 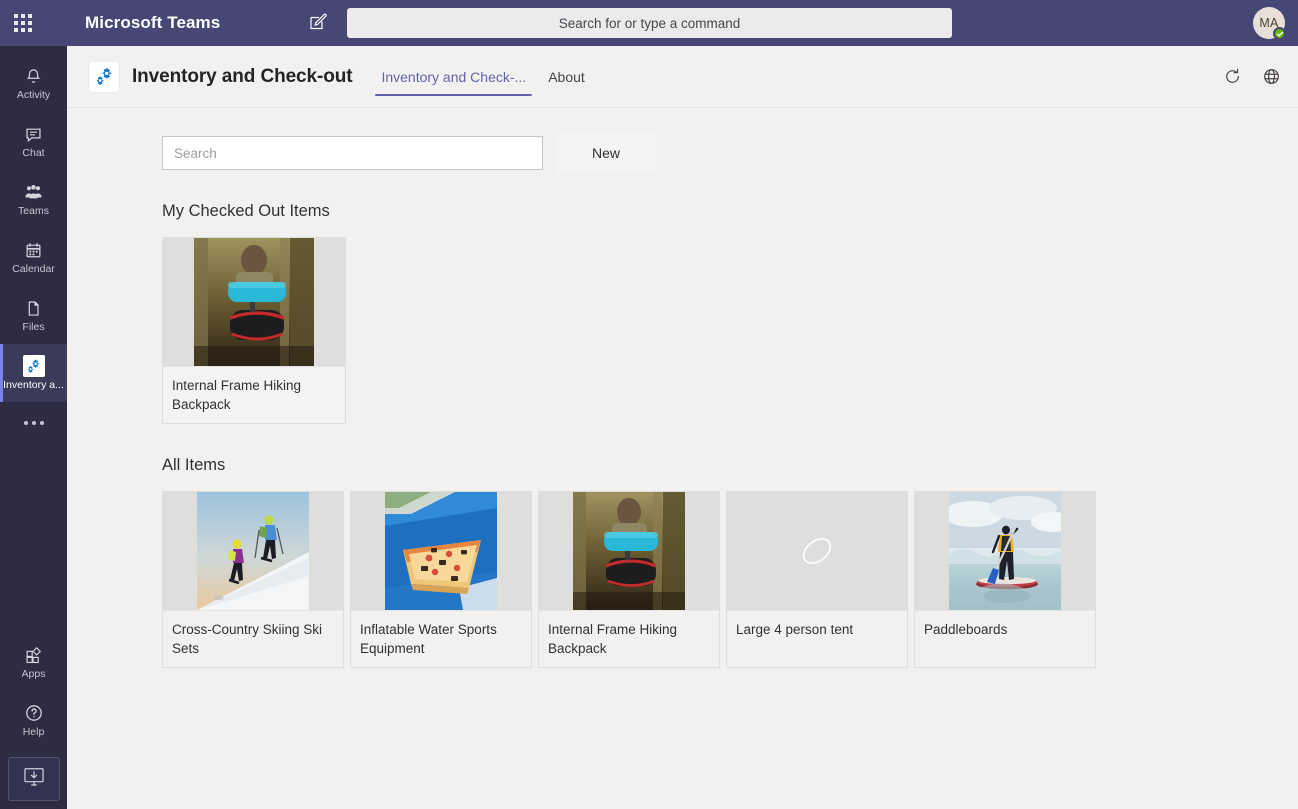 What do you see at coordinates (33, 732) in the screenshot?
I see `sidebar-item-label: Help` at bounding box center [33, 732].